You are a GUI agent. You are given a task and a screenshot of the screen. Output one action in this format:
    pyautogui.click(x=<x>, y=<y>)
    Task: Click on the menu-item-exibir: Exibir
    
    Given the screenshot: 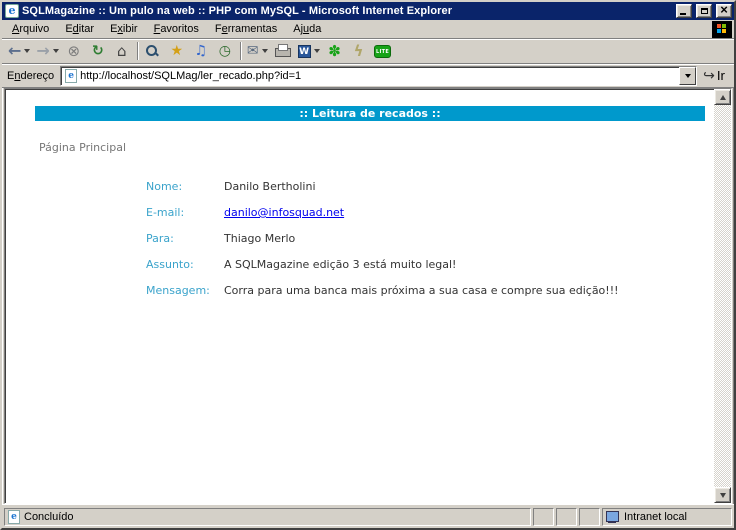 What is the action you would take?
    pyautogui.click(x=124, y=29)
    